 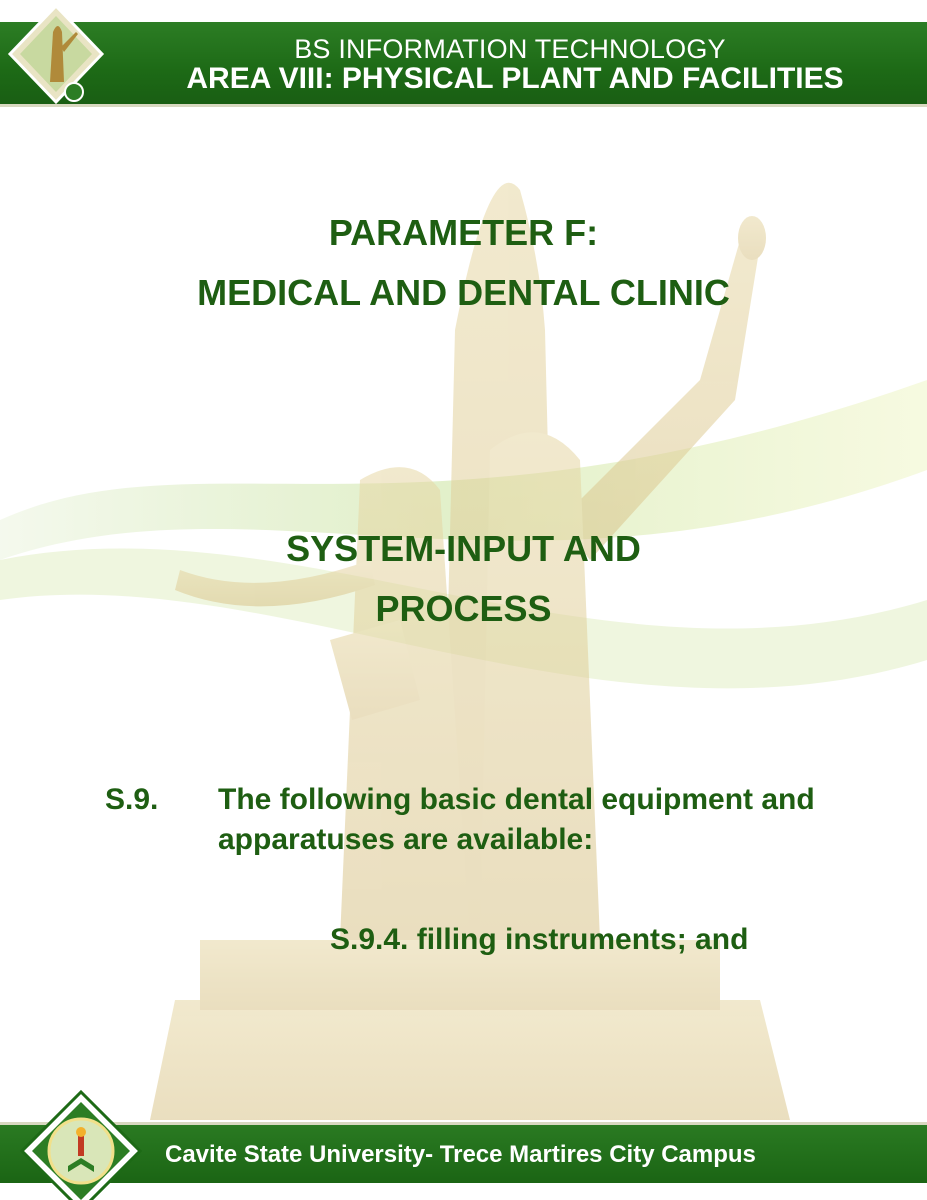 What do you see at coordinates (463, 548) in the screenshot?
I see `section-heading-line1: SYSTEM-INPUT AND` at bounding box center [463, 548].